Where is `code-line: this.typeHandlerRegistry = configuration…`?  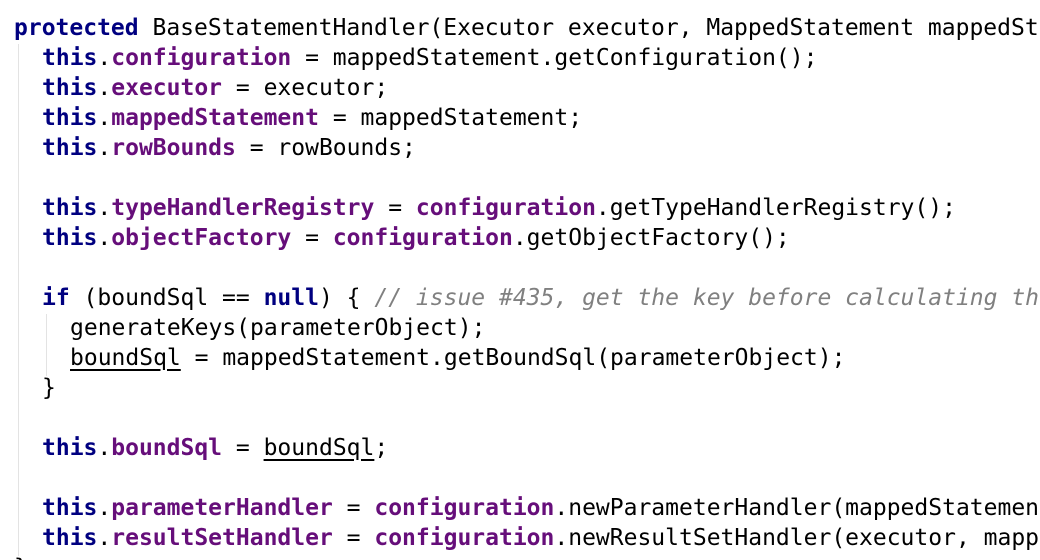
code-line: this.typeHandlerRegistry = configuration… is located at coordinates (499, 208).